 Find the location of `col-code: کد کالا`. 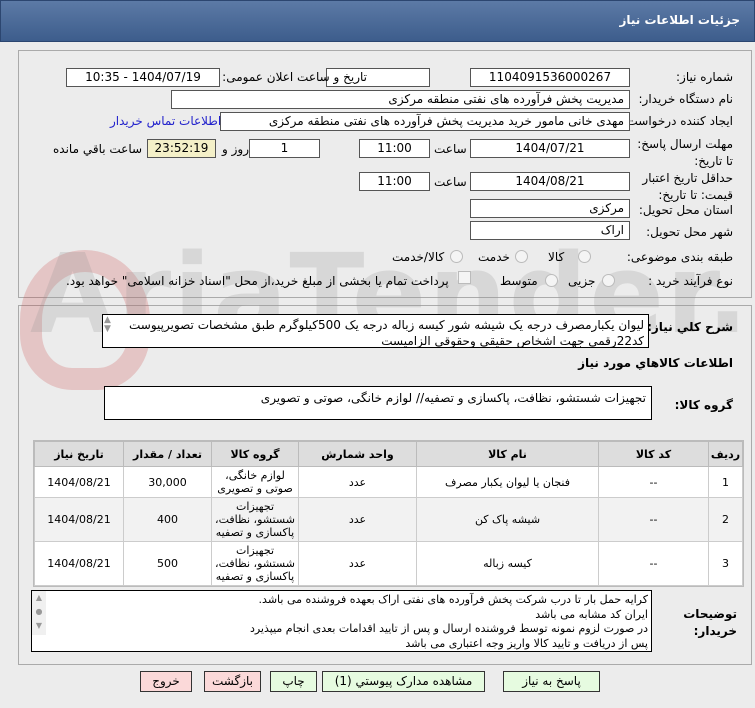

col-code: کد کالا is located at coordinates (653, 454).